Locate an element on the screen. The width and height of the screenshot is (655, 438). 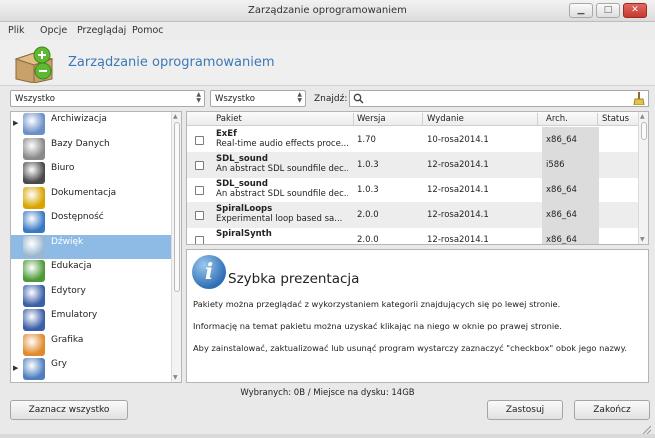
filter-bar: Wszystko ▲ ▼ Wszystko ▲ ▼ Znajdź: is located at coordinates (327, 98).